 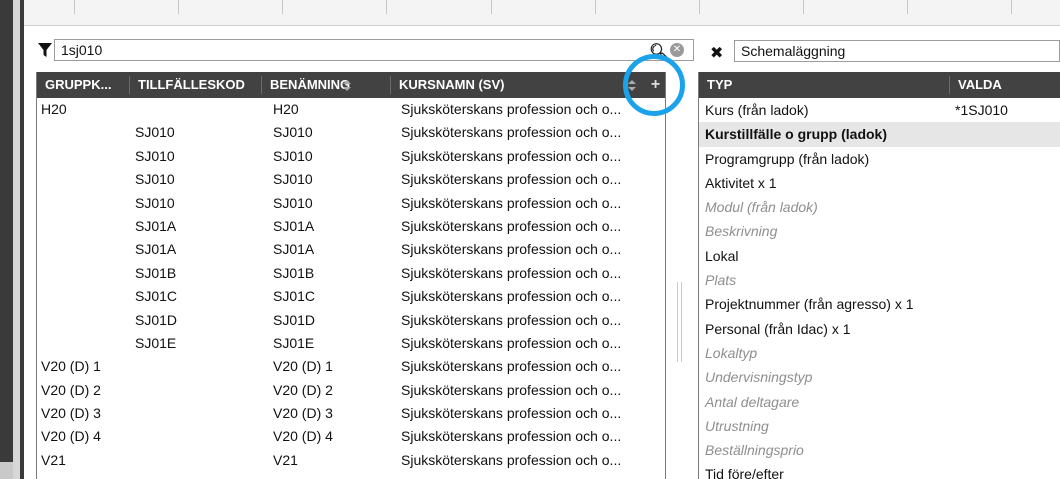 I want to click on type-row: Lokal, so click(x=879, y=256).